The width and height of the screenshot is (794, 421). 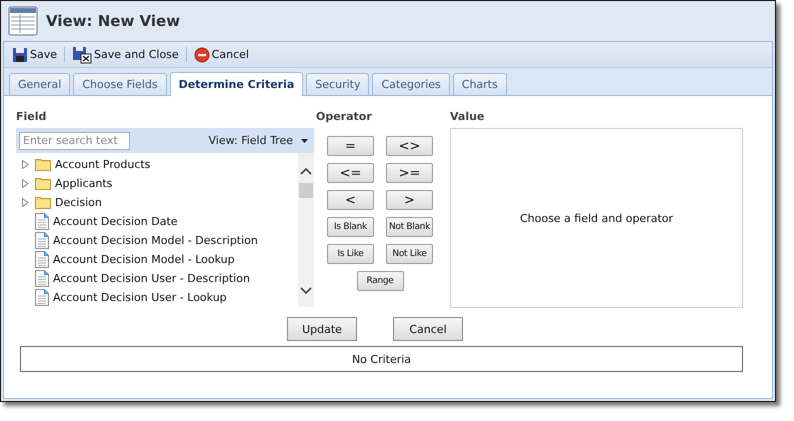 I want to click on tree-item: Decision, so click(x=157, y=202).